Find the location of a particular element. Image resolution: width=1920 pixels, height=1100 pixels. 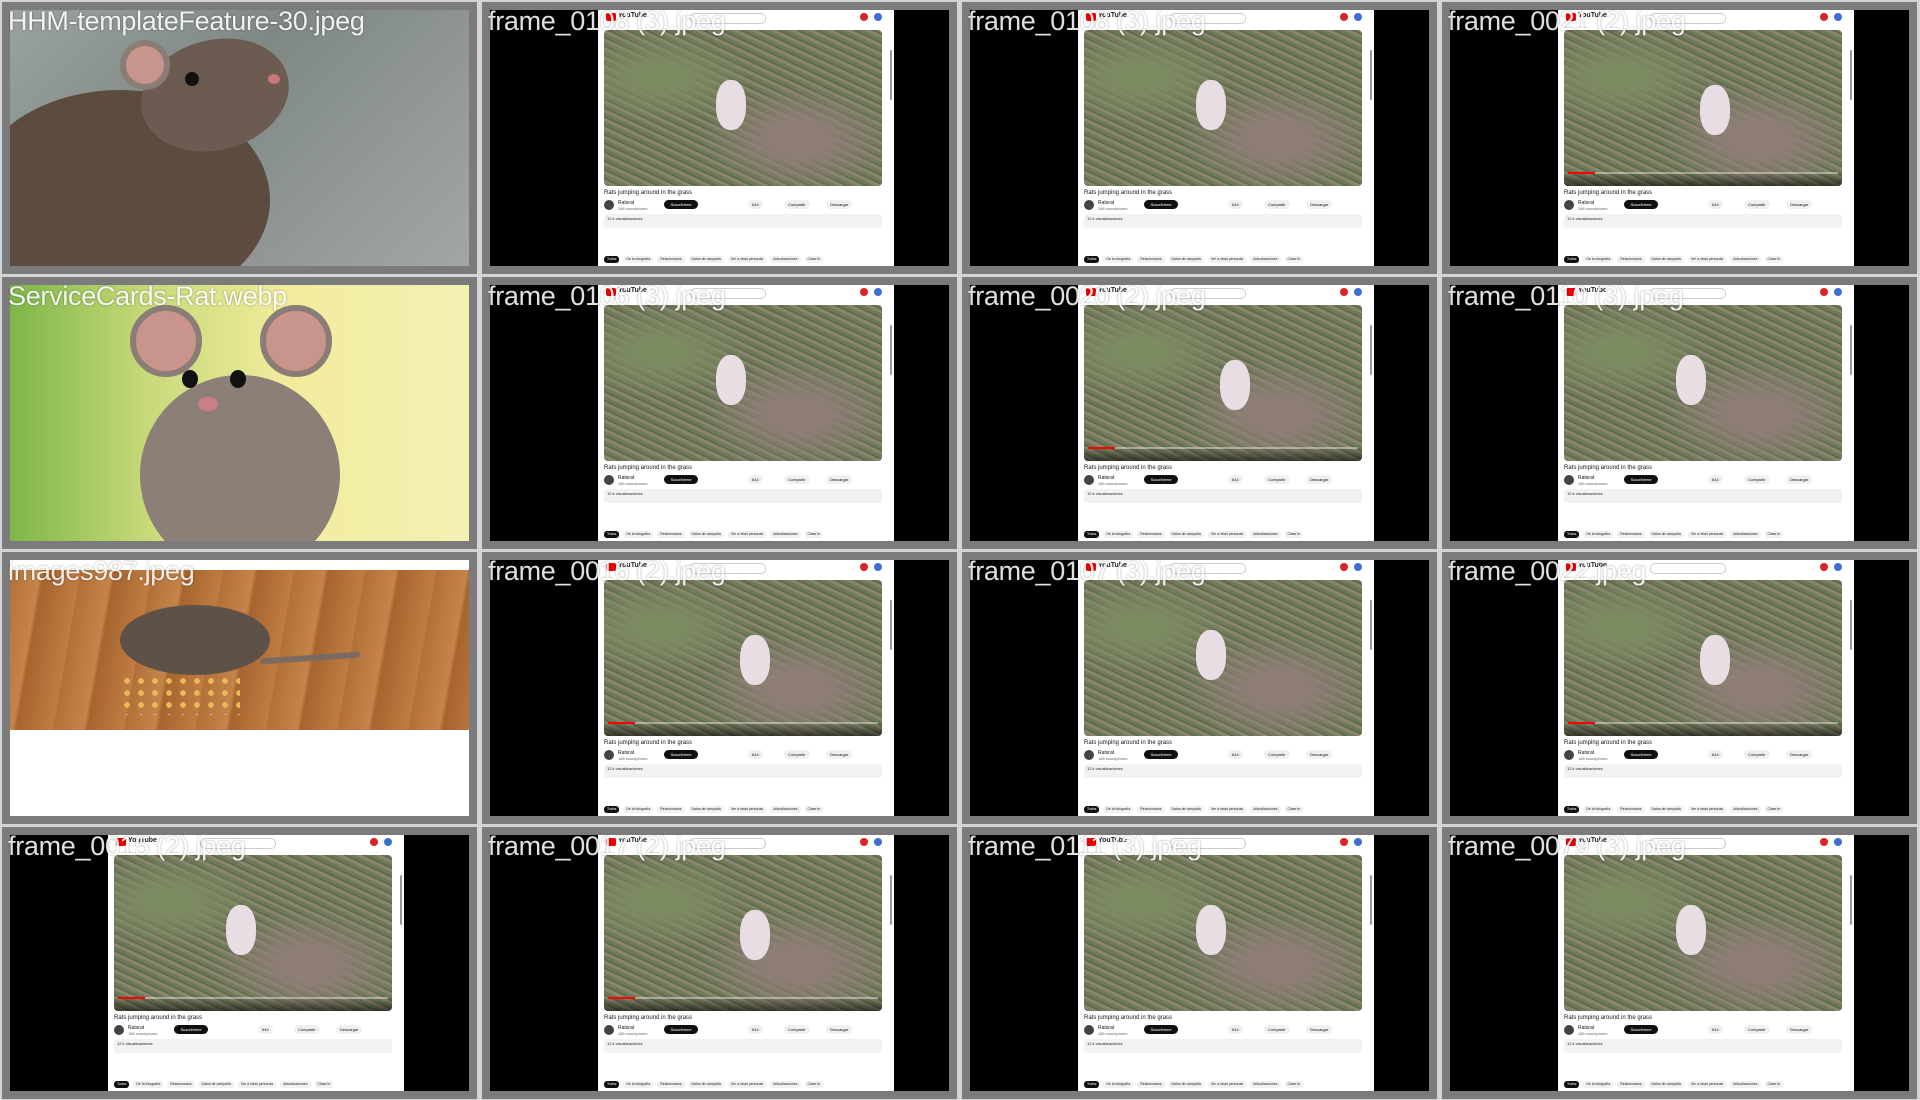

progress-bar is located at coordinates (1703, 173).